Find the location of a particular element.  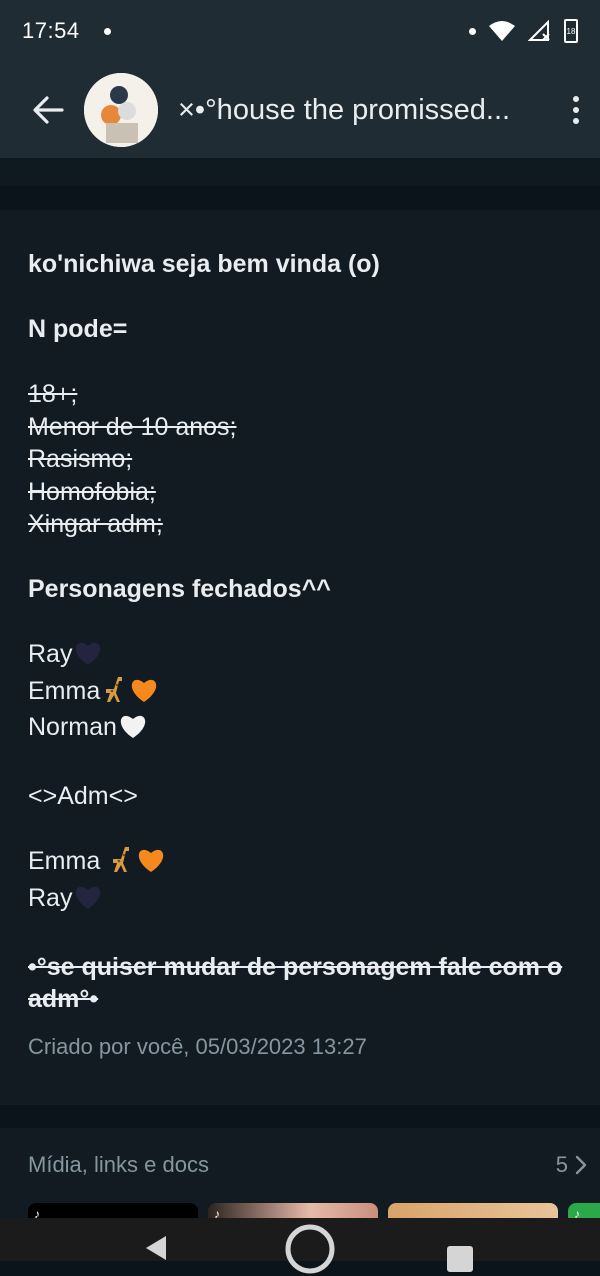

media-title: Mídia, links e docs is located at coordinates (118, 1164).